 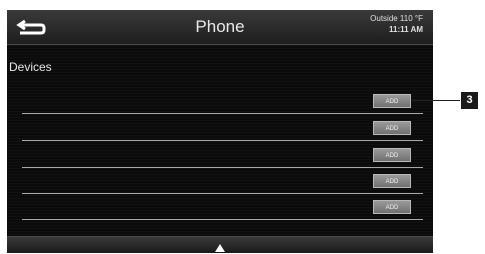 What do you see at coordinates (222, 180) in the screenshot?
I see `device-slot-4: ADD` at bounding box center [222, 180].